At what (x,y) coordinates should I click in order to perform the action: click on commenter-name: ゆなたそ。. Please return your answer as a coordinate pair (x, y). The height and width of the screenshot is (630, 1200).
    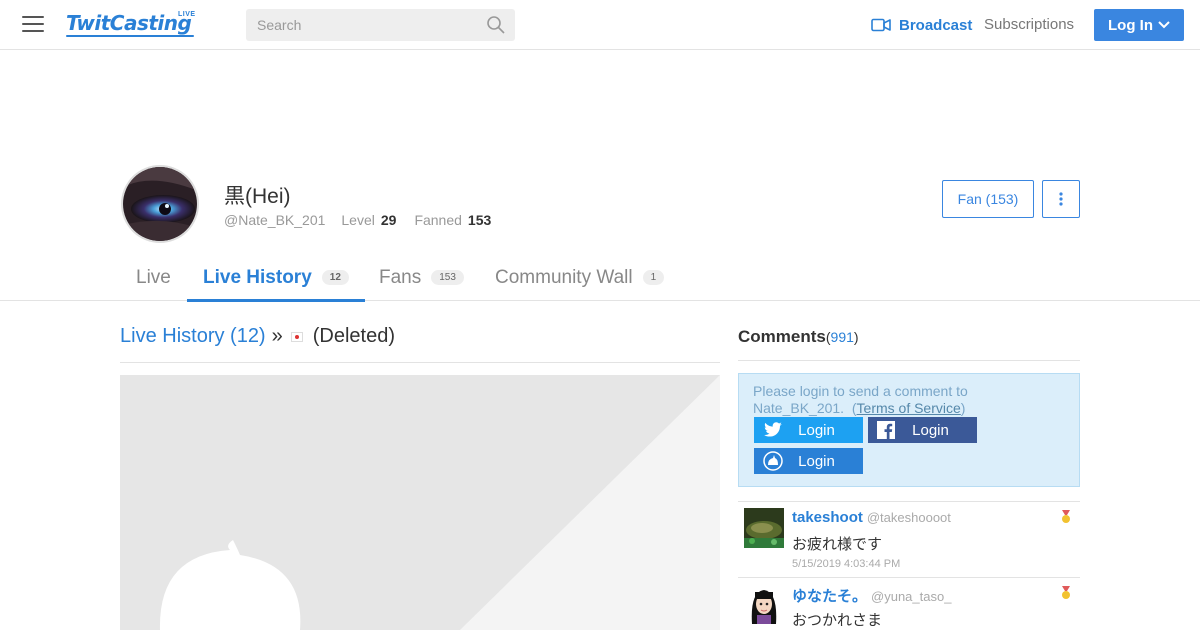
    Looking at the image, I should click on (829, 596).